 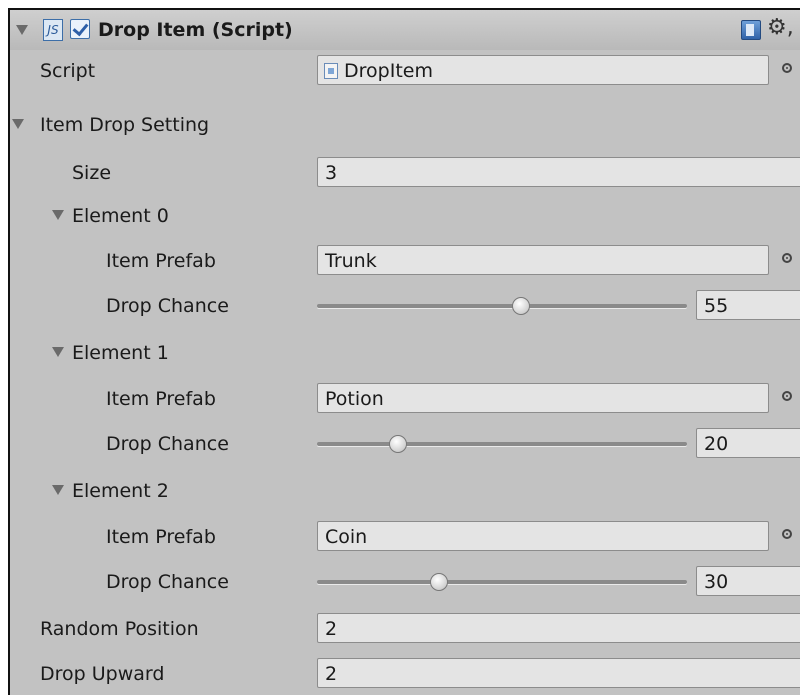 I want to click on drop-upward-row: Drop Upward 2, so click(x=405, y=673).